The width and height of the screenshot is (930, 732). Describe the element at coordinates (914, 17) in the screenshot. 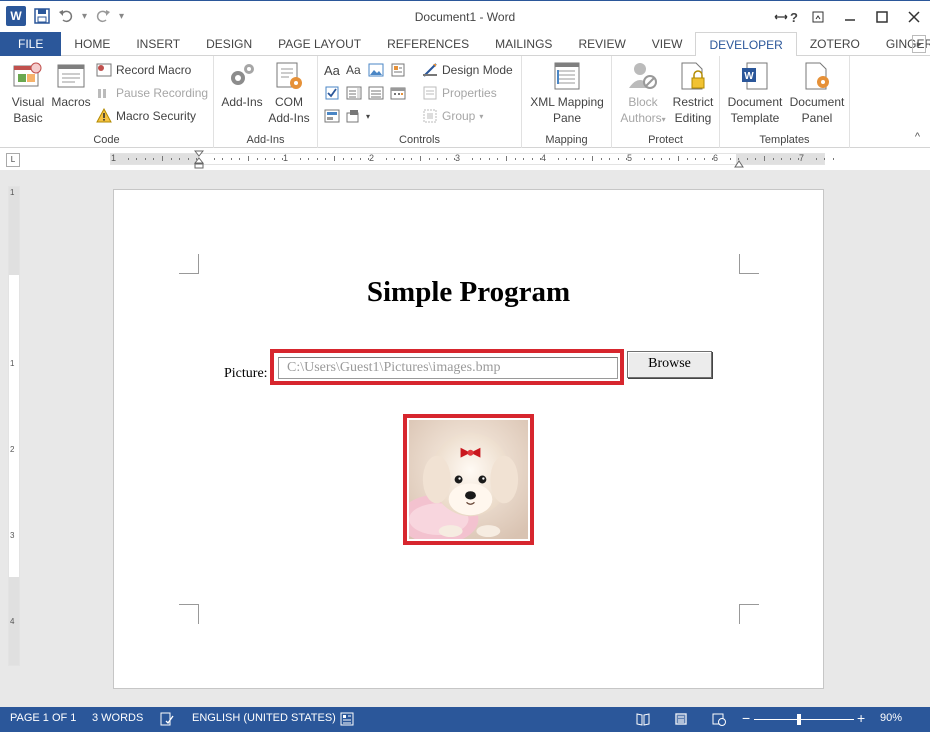

I see `close-icon` at that location.